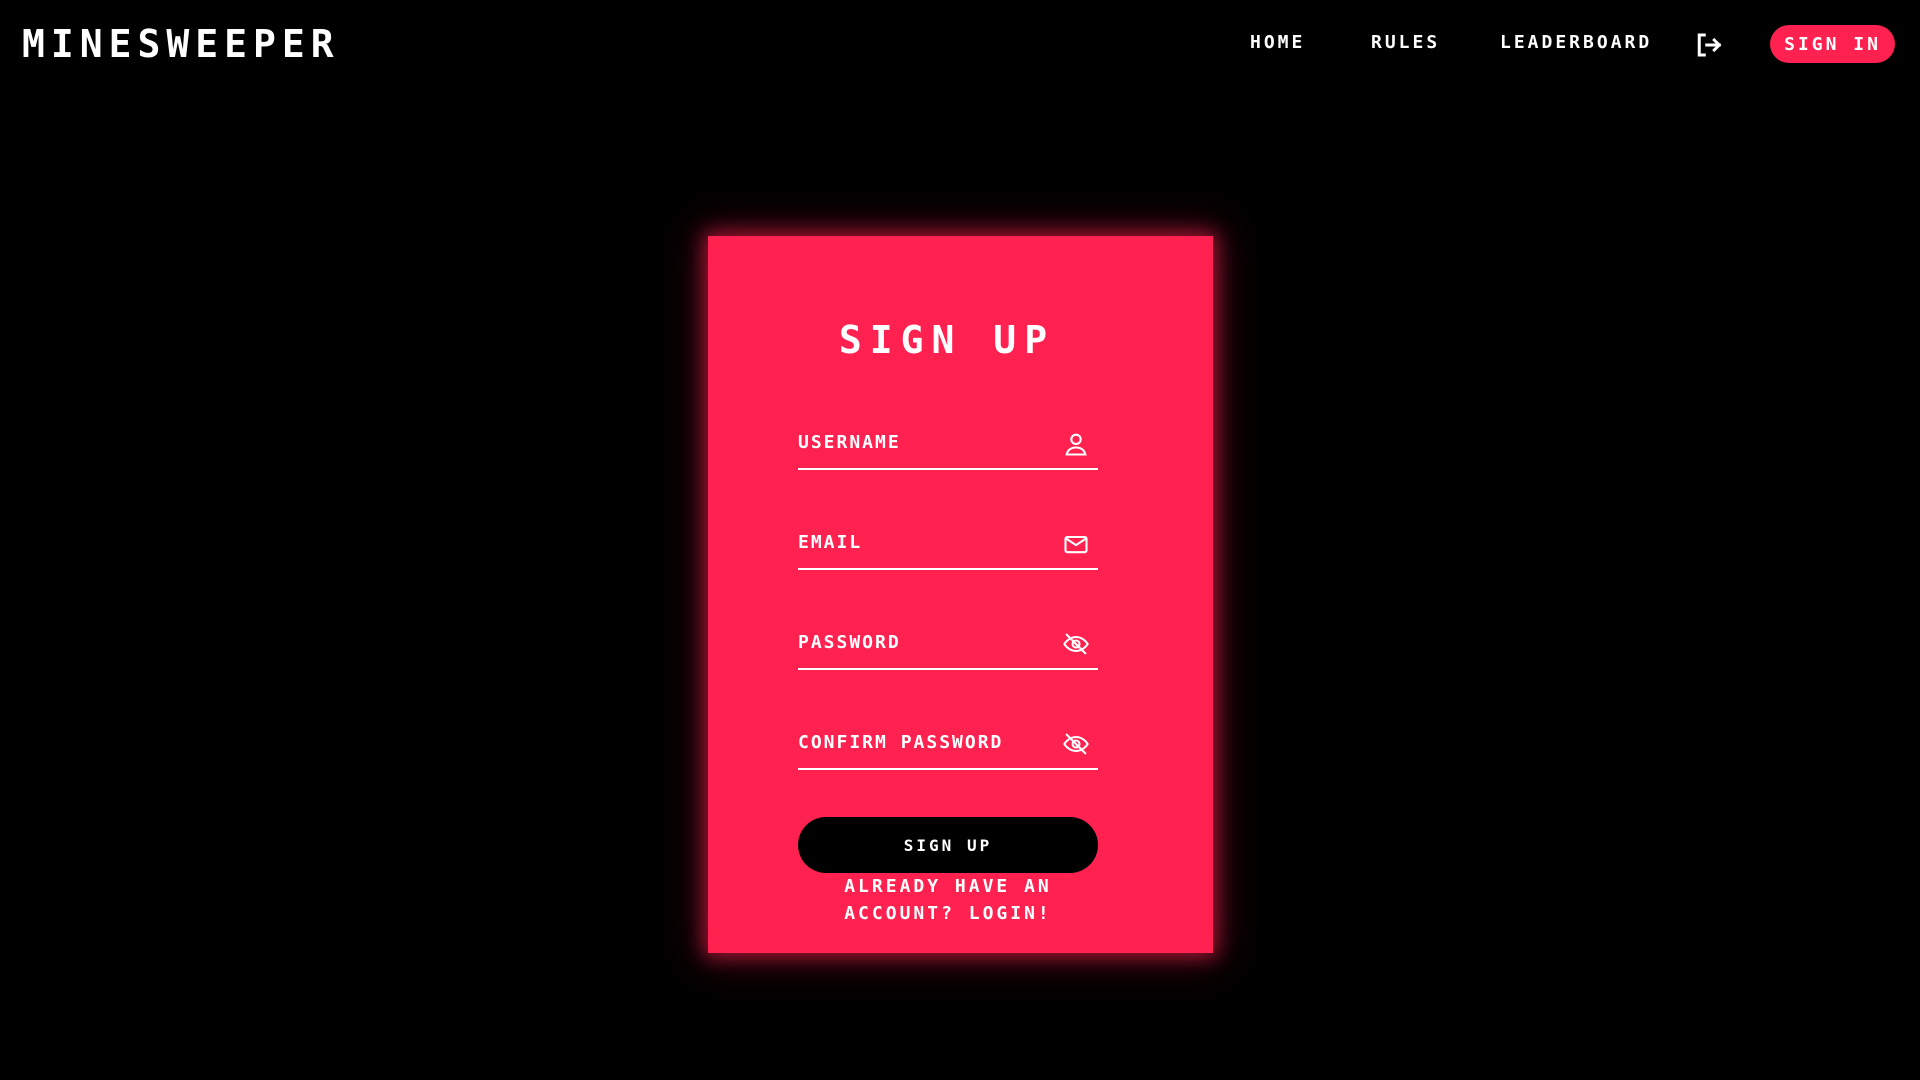 Image resolution: width=1920 pixels, height=1080 pixels. I want to click on confirm-password-field-row, so click(948, 744).